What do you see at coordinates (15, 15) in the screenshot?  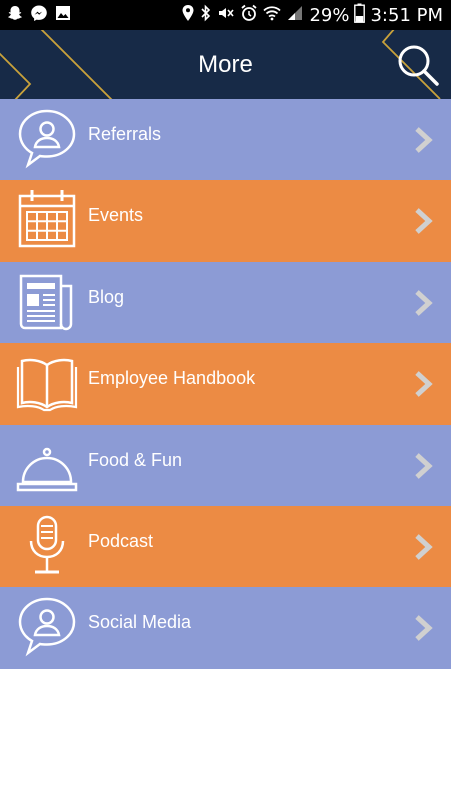 I see `snapchat-icon` at bounding box center [15, 15].